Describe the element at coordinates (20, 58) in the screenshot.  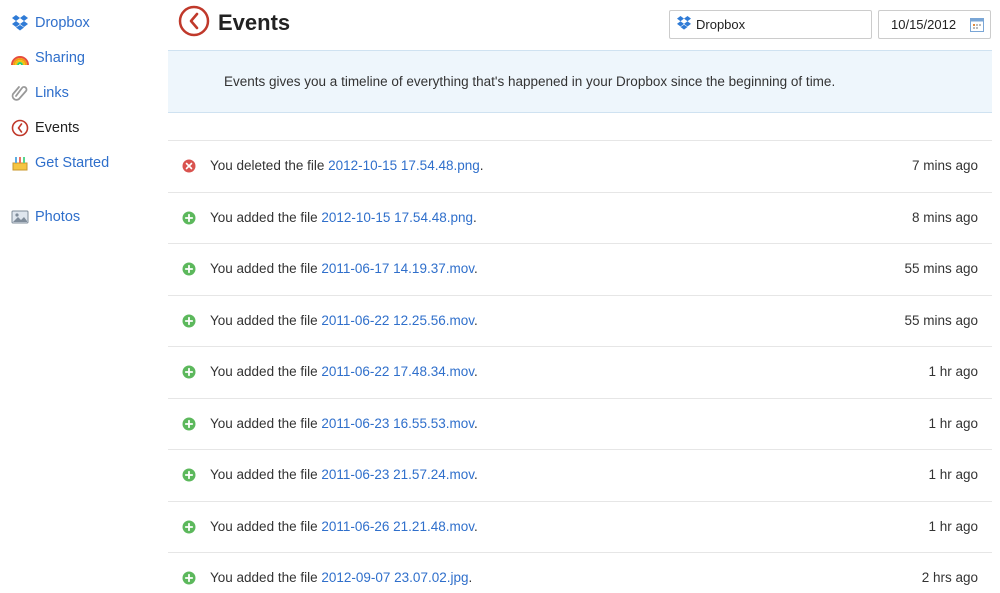
I see `rainbow-icon` at that location.